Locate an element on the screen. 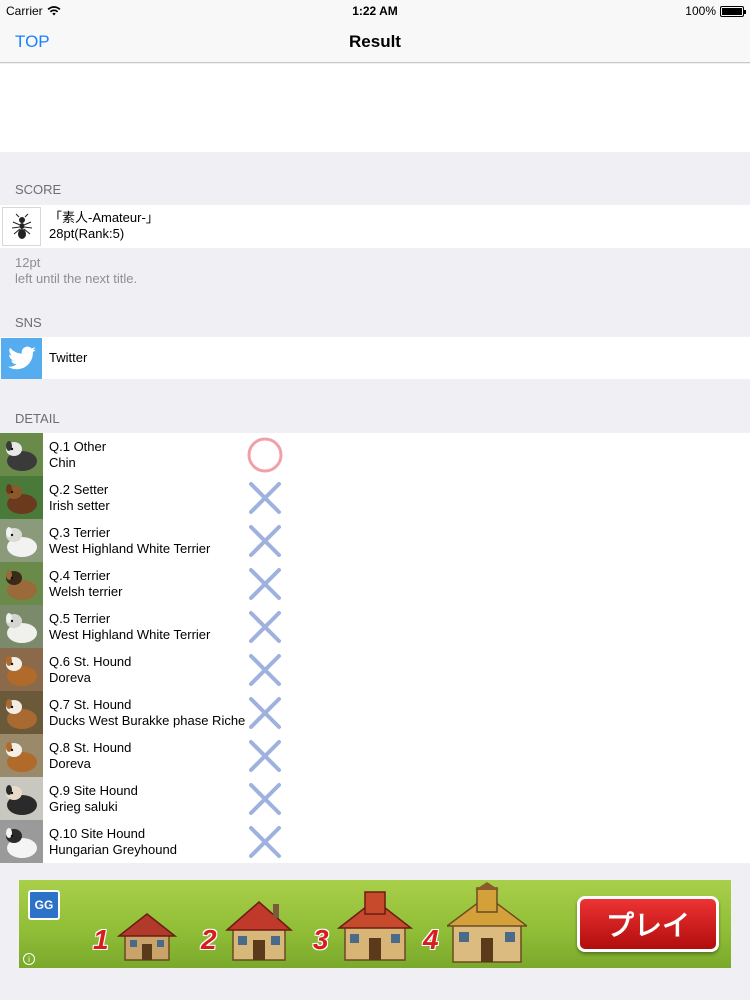 Image resolution: width=750 pixels, height=1000 pixels. detail-section-header: DETAIL is located at coordinates (37, 418).